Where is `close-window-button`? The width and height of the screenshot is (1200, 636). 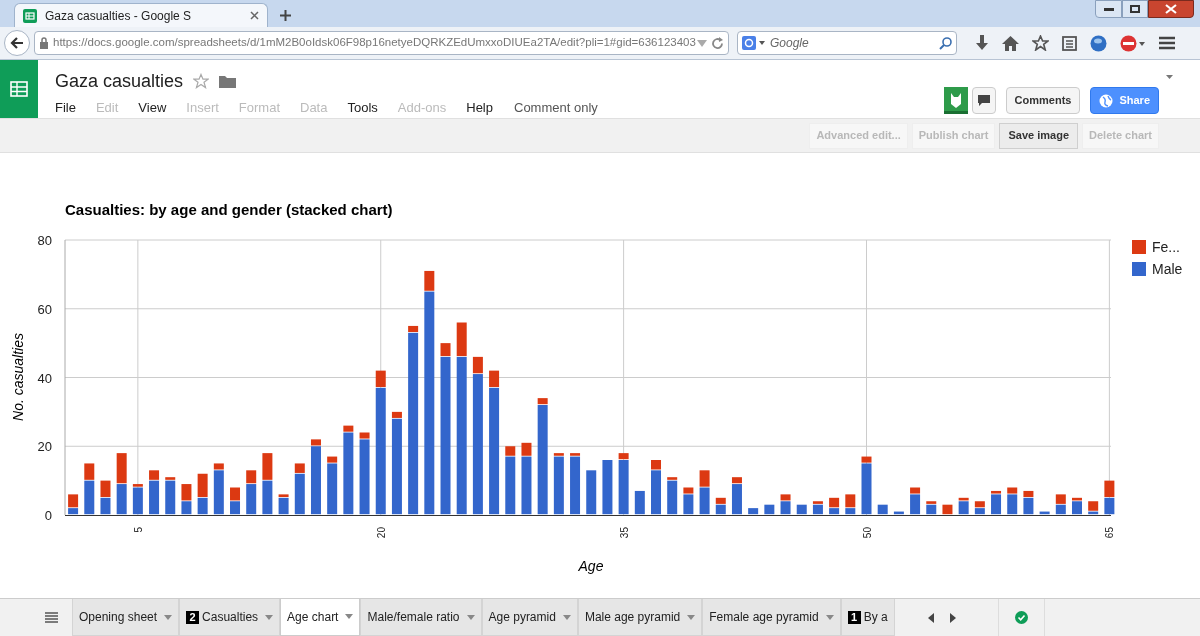 close-window-button is located at coordinates (1171, 9).